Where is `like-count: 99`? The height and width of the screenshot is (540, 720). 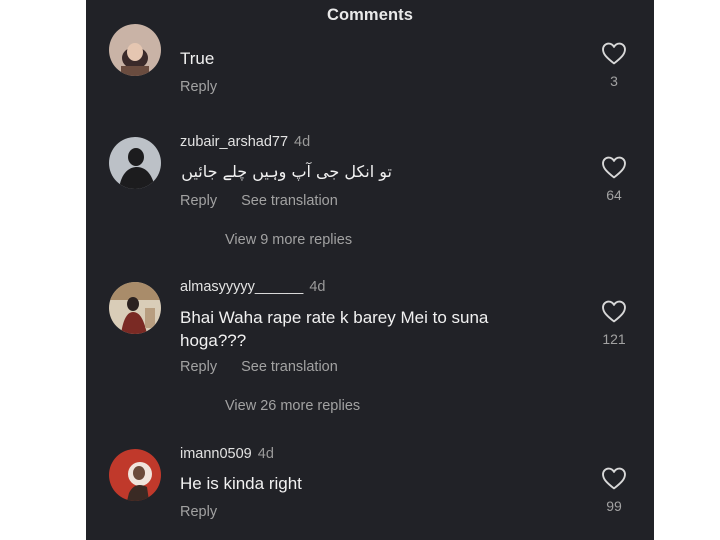
like-count: 99 is located at coordinates (614, 506).